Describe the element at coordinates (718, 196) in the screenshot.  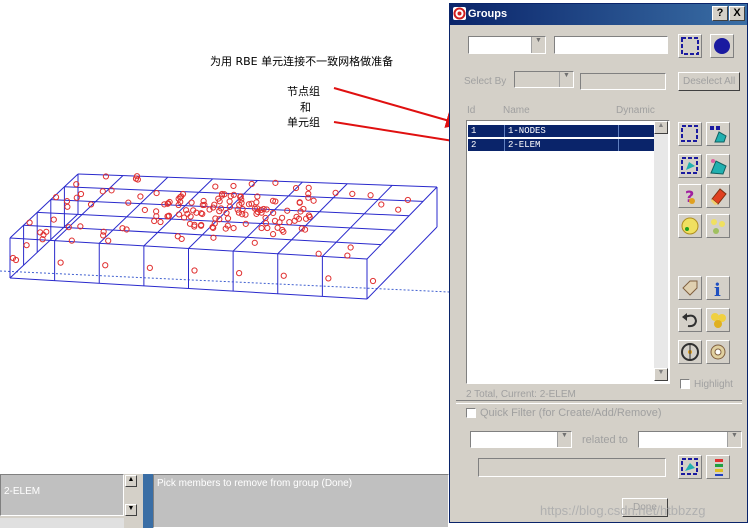
I see `eraser-icon` at that location.